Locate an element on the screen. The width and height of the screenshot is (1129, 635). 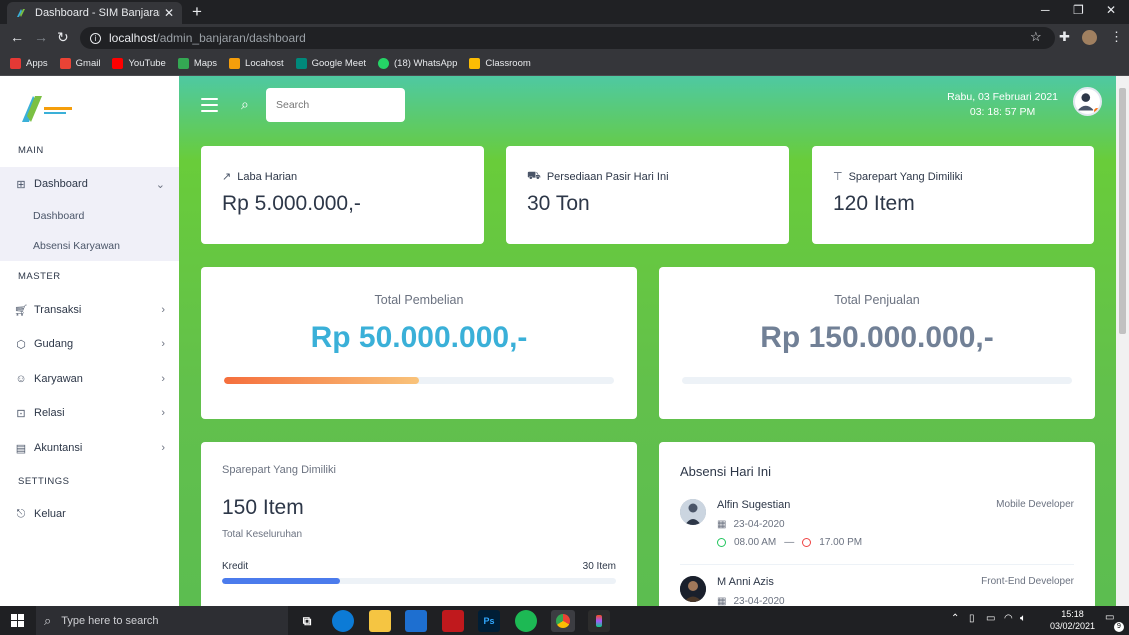
header-date: Rabu, 03 Februari 2021 is located at coordinates (1002, 97).